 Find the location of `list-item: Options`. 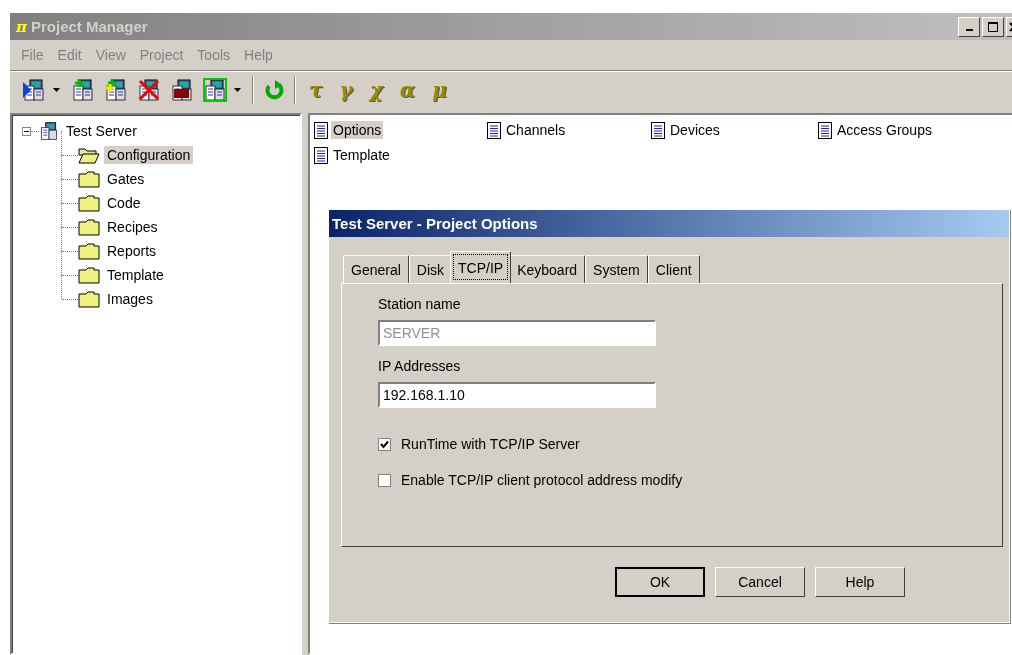

list-item: Options is located at coordinates (357, 130).